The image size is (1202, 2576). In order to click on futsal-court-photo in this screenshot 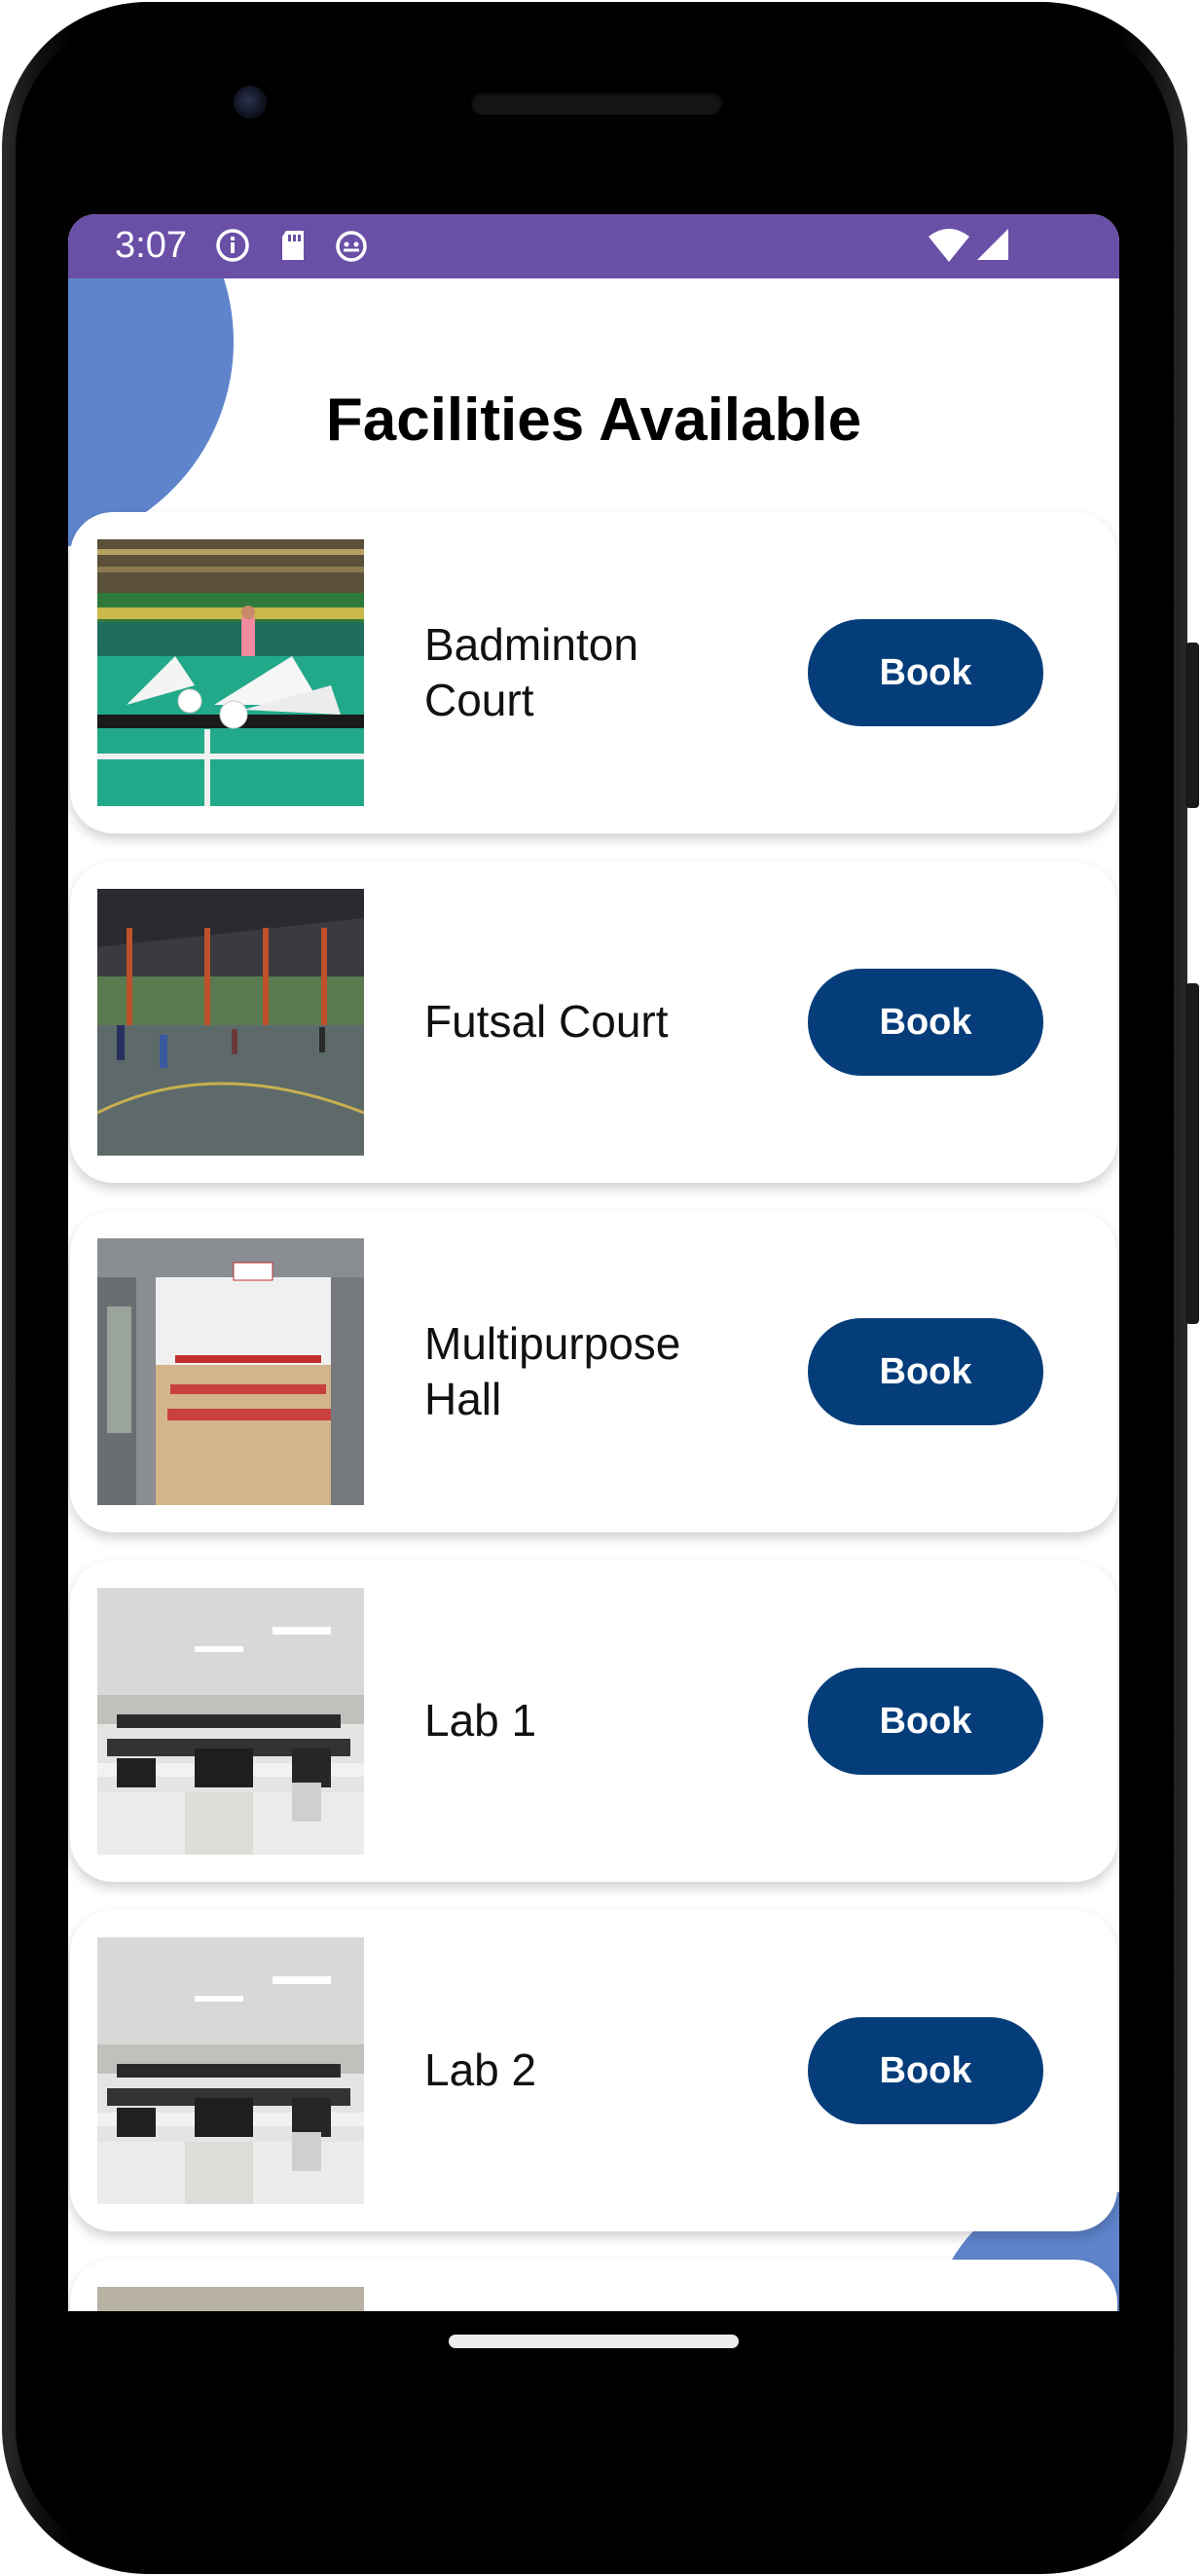, I will do `click(231, 1022)`.